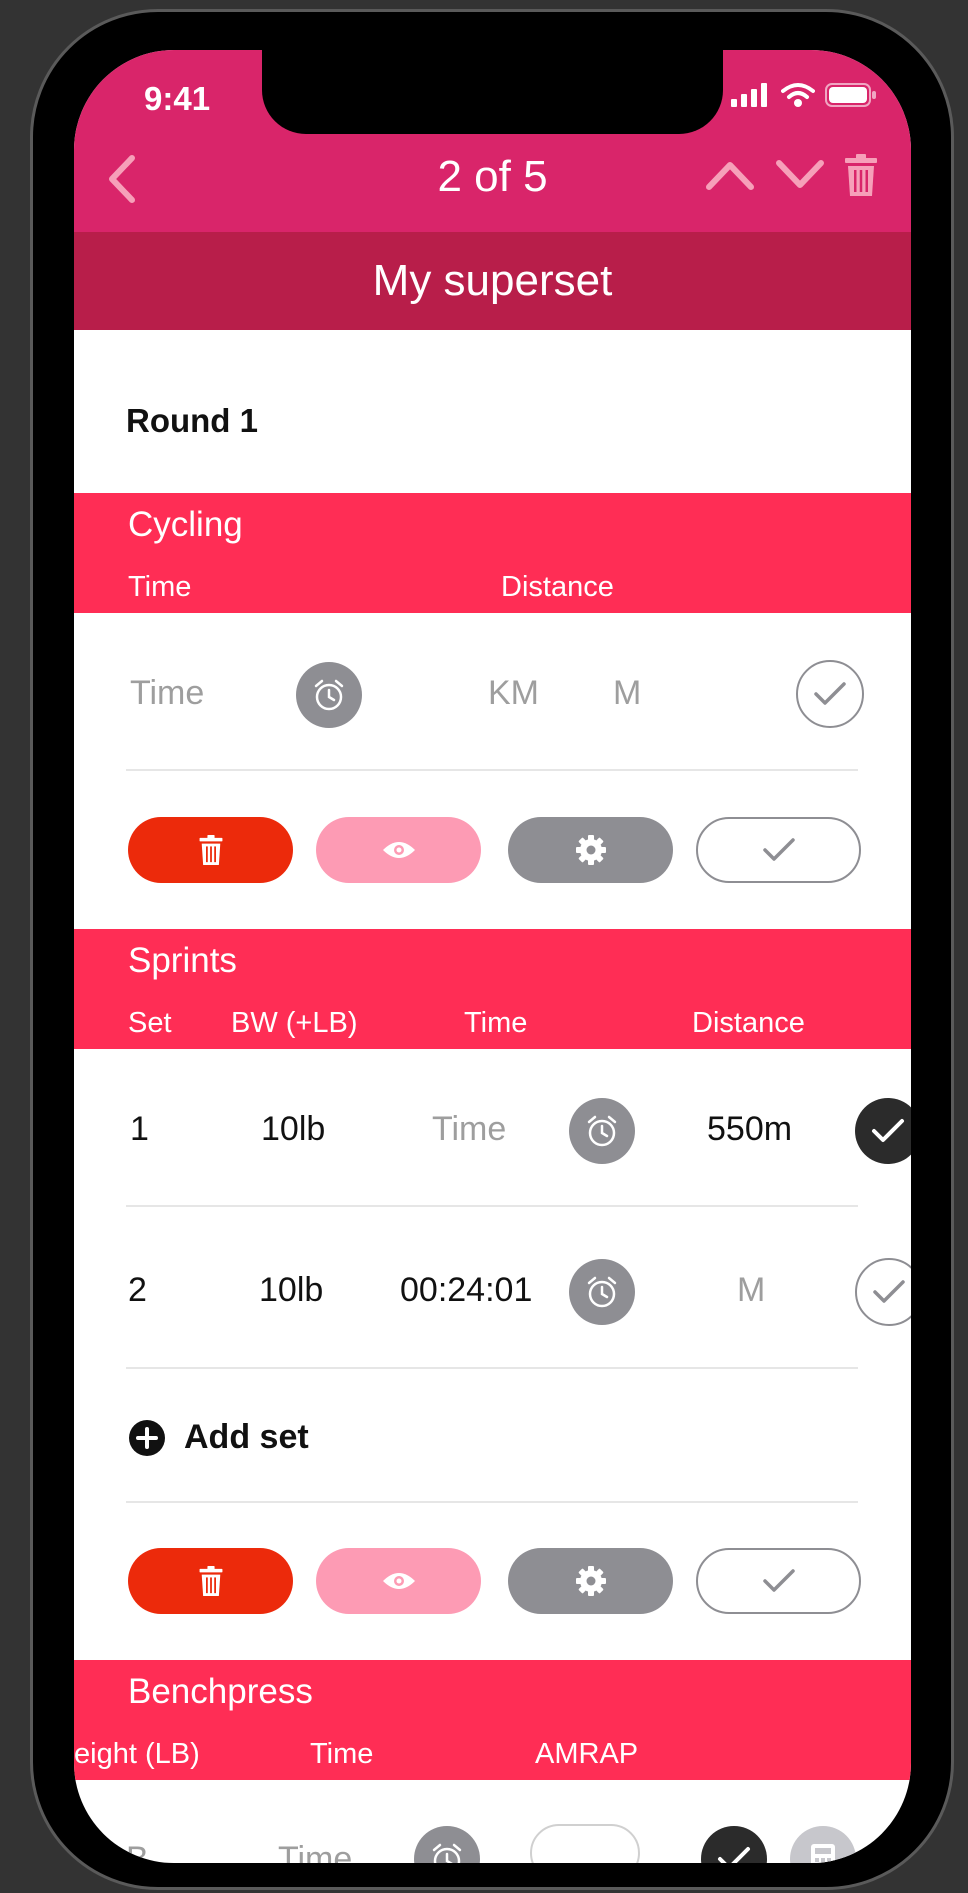  What do you see at coordinates (823, 1853) in the screenshot?
I see `calculator-icon` at bounding box center [823, 1853].